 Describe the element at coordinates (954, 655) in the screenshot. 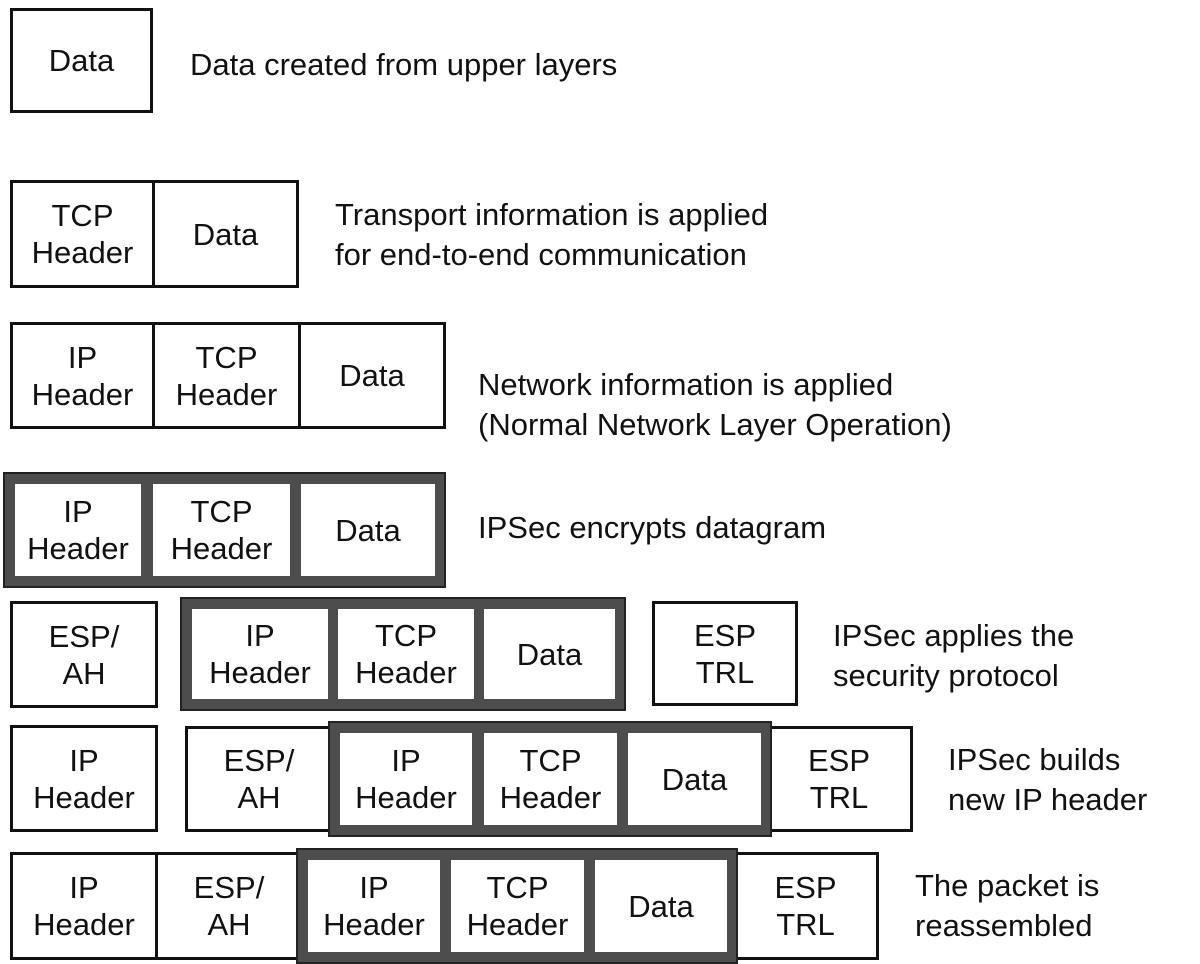

I see `step-caption: IPSec applies the security protocol` at that location.